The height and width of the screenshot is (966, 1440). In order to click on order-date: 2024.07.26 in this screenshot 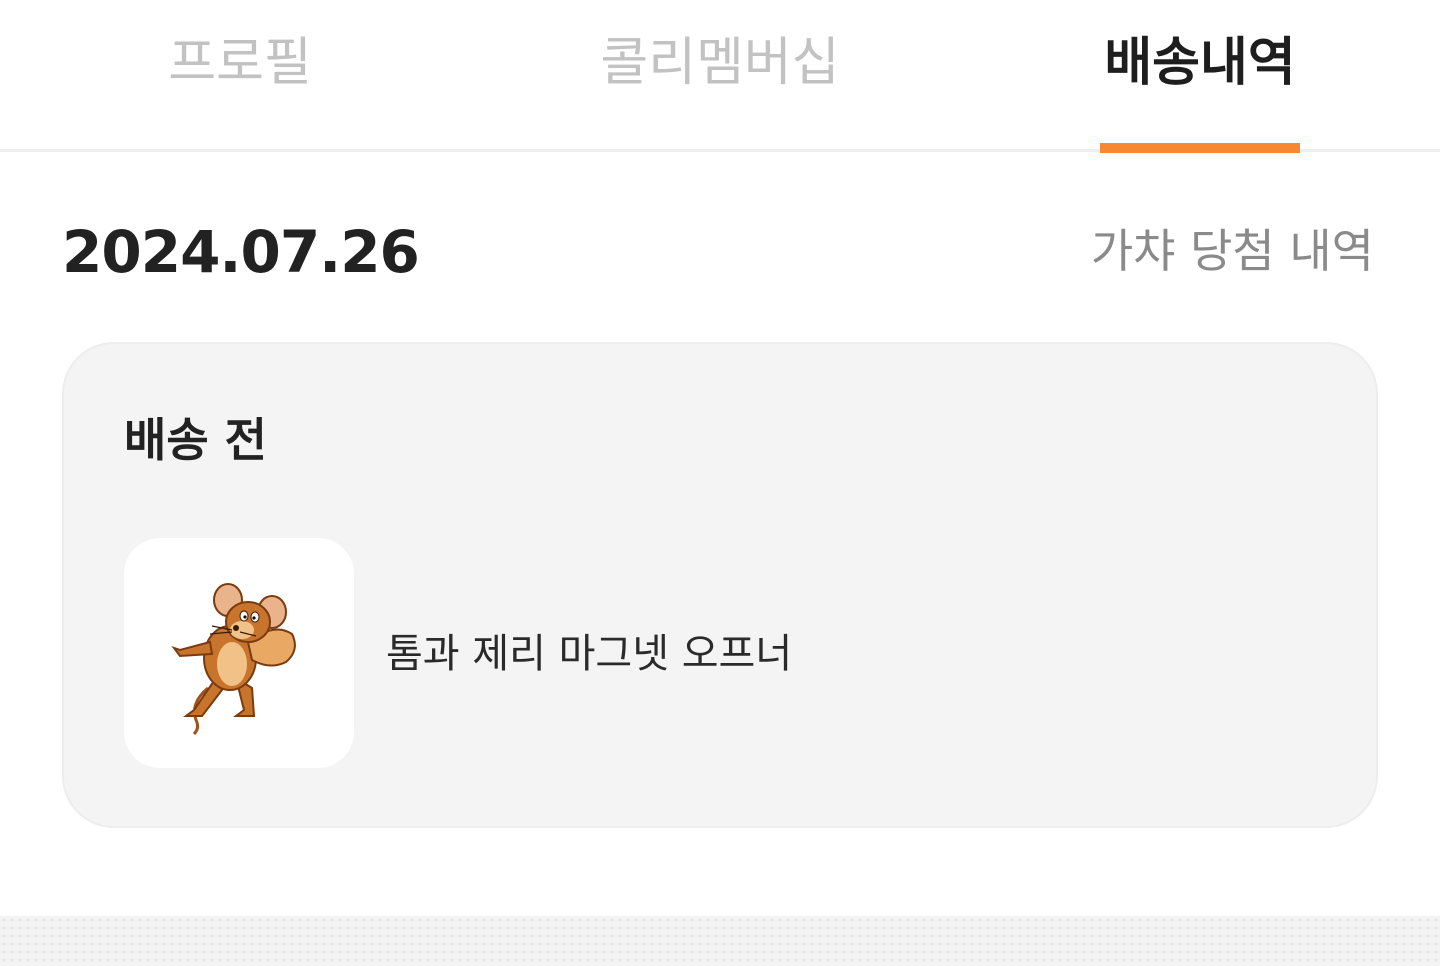, I will do `click(241, 252)`.